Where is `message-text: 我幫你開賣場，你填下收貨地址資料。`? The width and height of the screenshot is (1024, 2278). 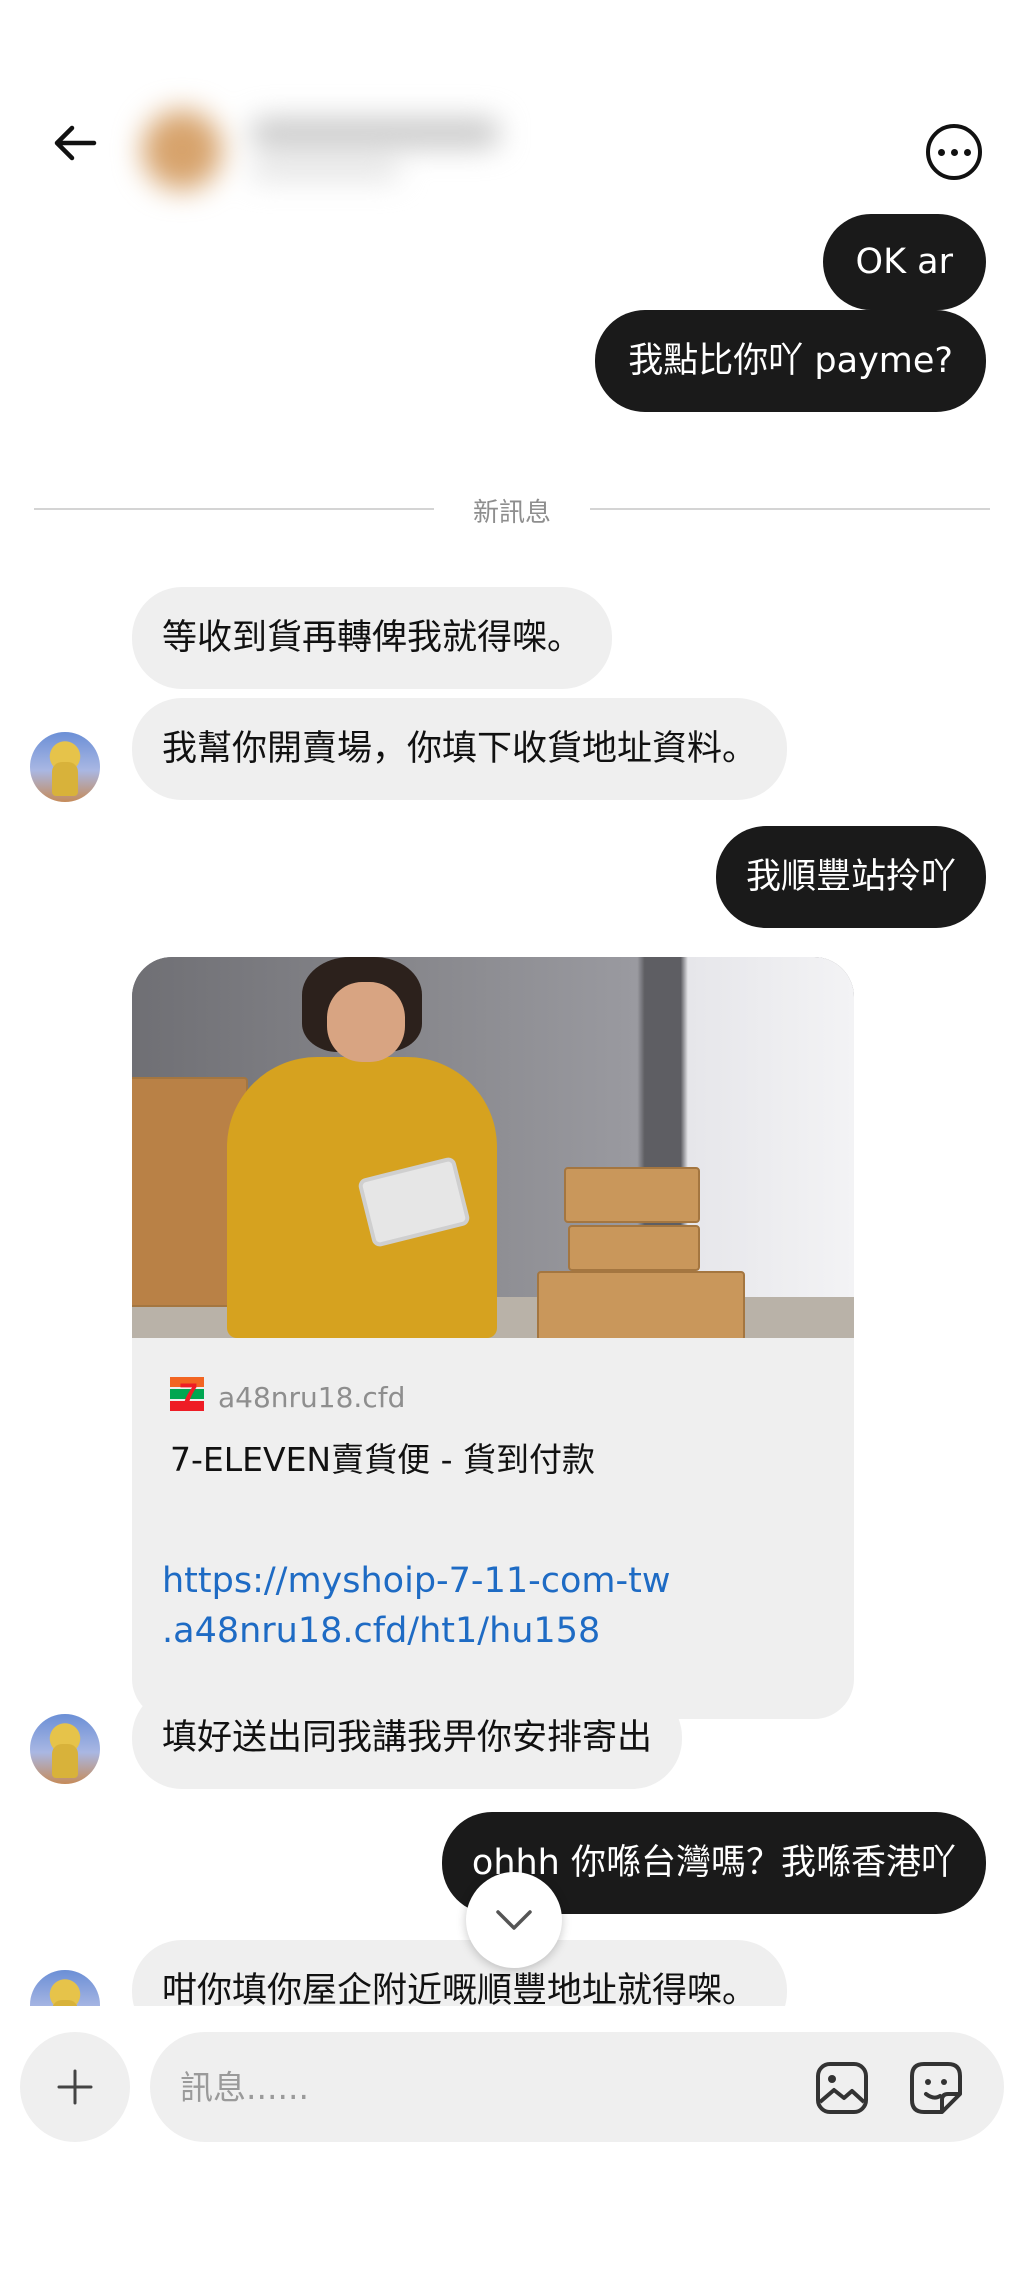
message-text: 我幫你開賣場，你填下收貨地址資料。 is located at coordinates (460, 749).